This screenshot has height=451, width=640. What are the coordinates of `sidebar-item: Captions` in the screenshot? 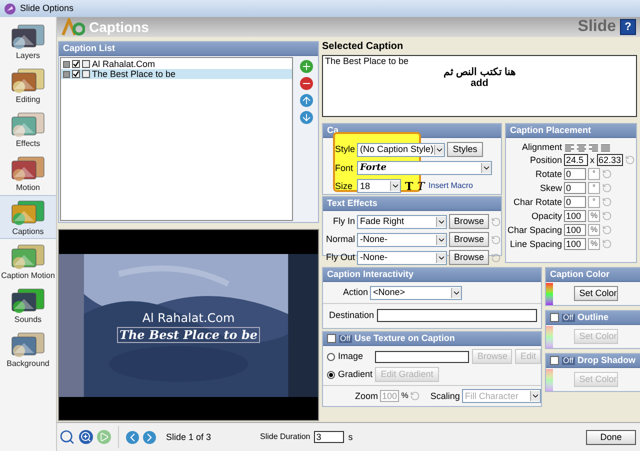 It's located at (28, 217).